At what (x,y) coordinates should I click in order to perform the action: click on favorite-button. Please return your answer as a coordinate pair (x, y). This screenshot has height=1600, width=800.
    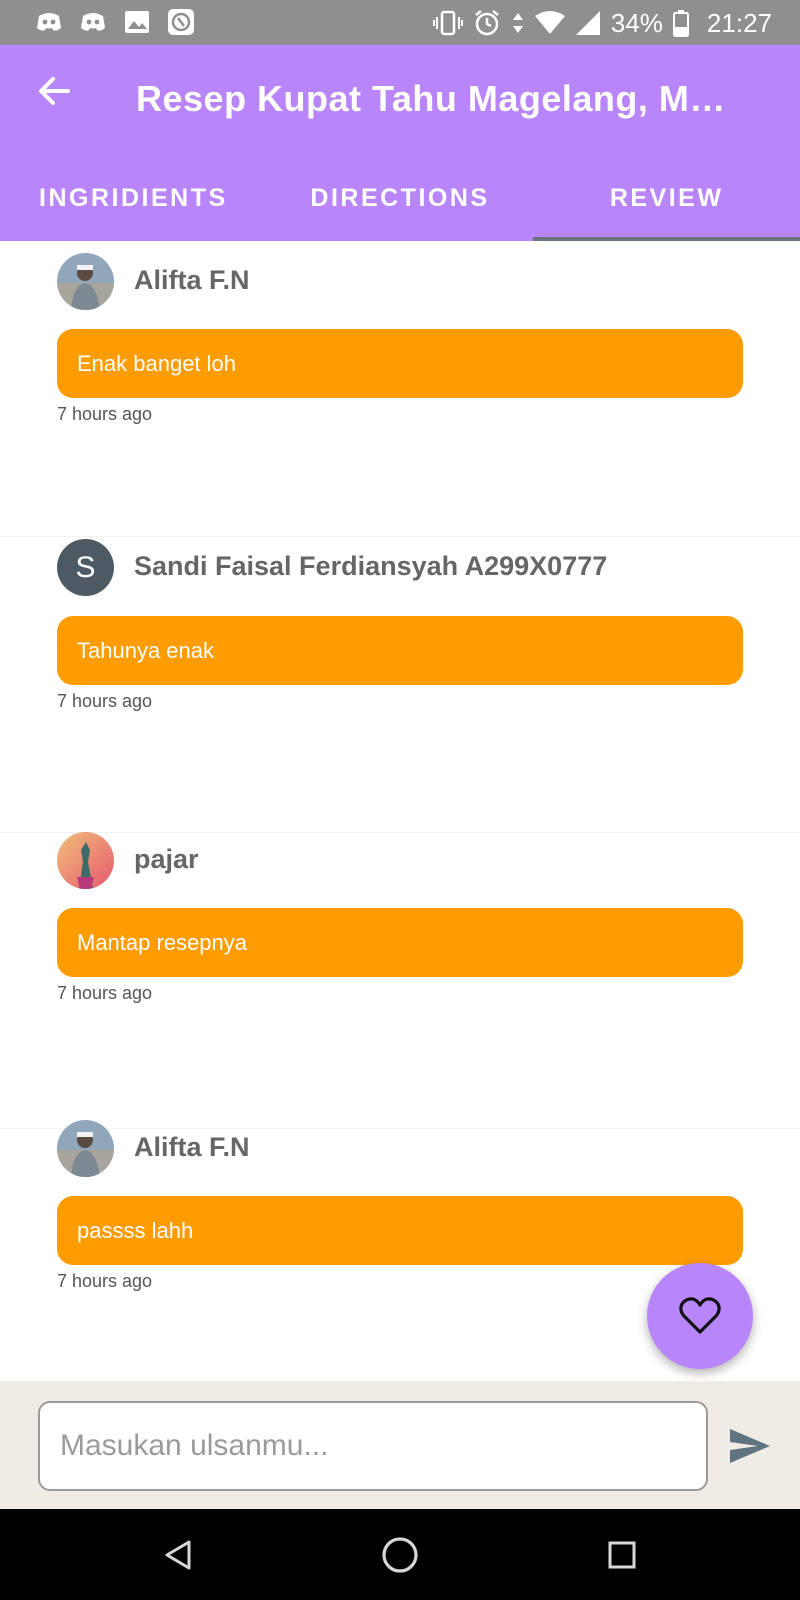
    Looking at the image, I should click on (700, 1316).